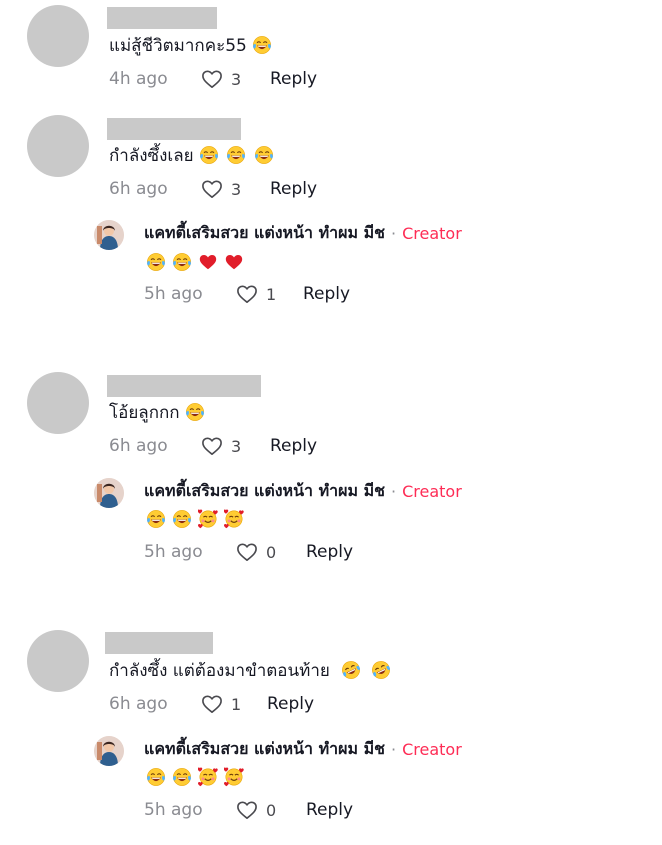  I want to click on comment-text: กำลังซึ้ง แต่ต้องมาขำตอนท้าย, so click(250, 671).